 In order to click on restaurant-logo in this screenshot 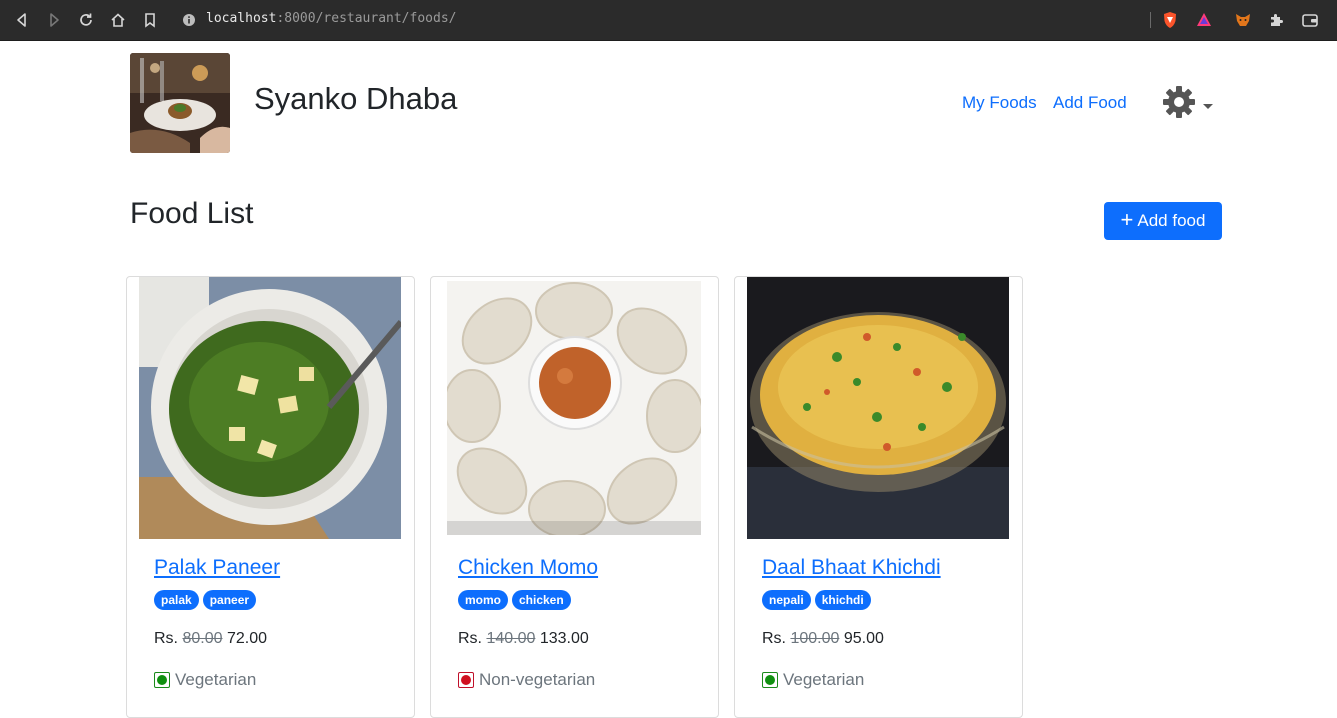, I will do `click(180, 103)`.